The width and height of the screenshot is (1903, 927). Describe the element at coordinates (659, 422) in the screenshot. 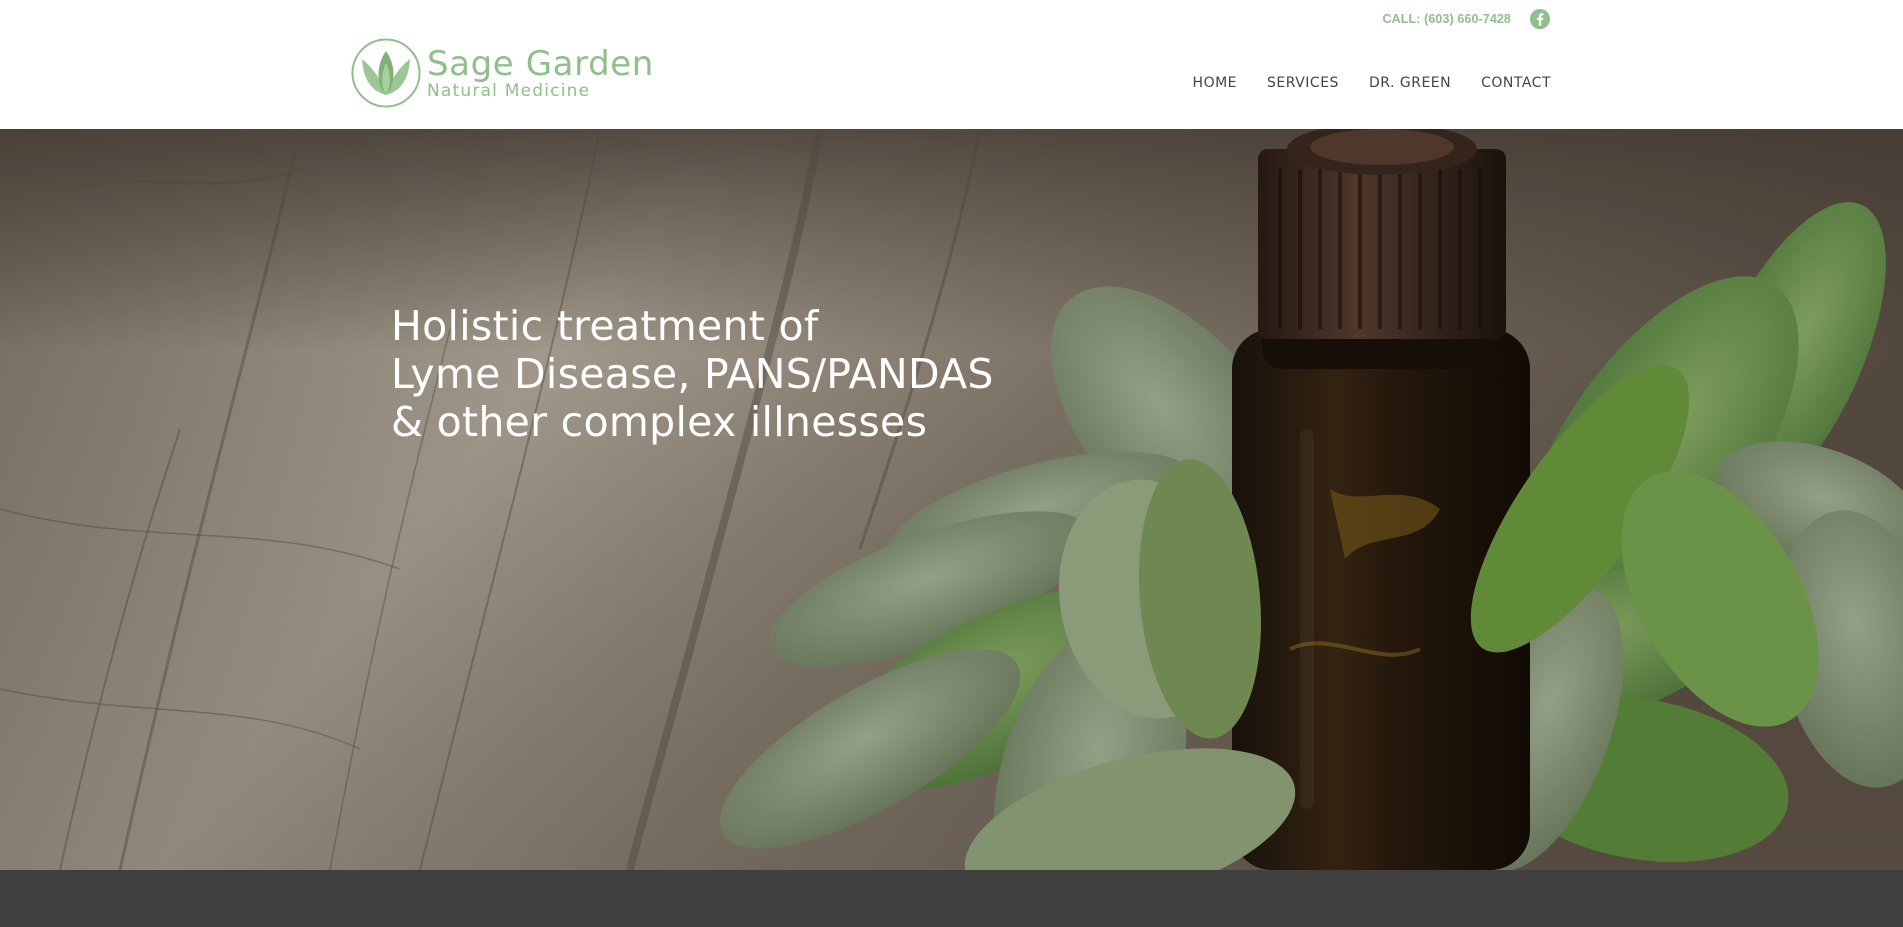

I see `hero-headline-line: & other complex illnesses` at that location.